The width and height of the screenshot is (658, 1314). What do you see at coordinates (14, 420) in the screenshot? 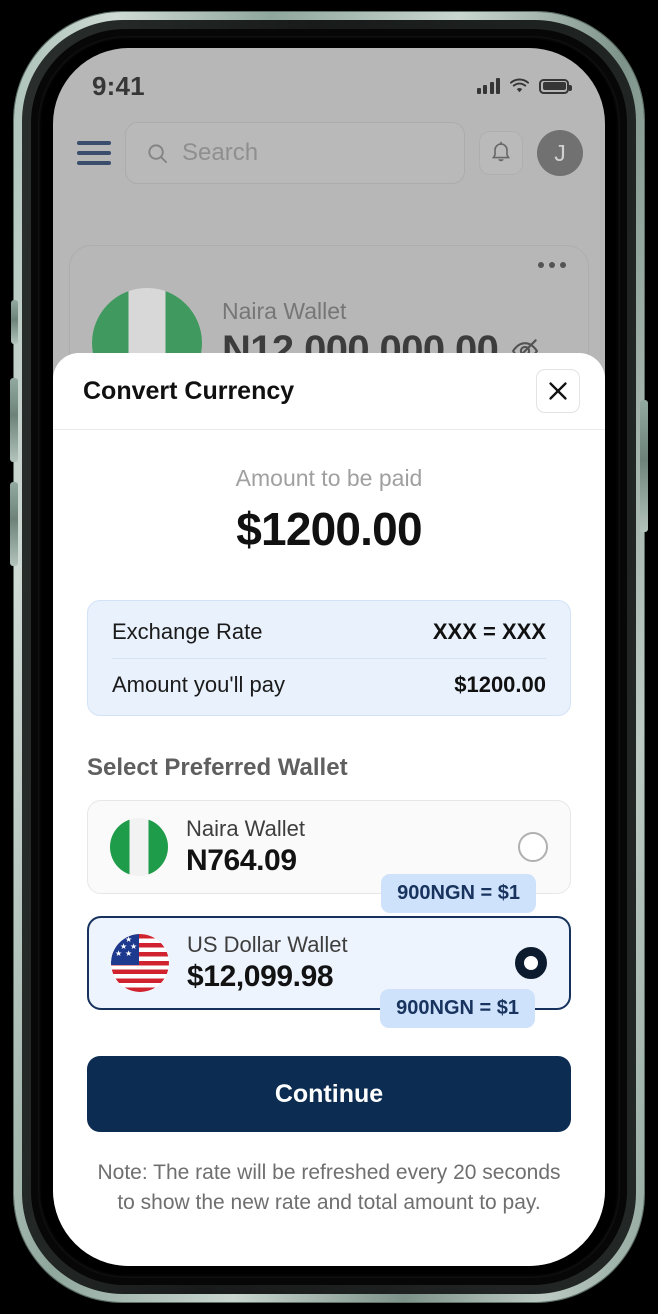
I see `volume-up-button` at bounding box center [14, 420].